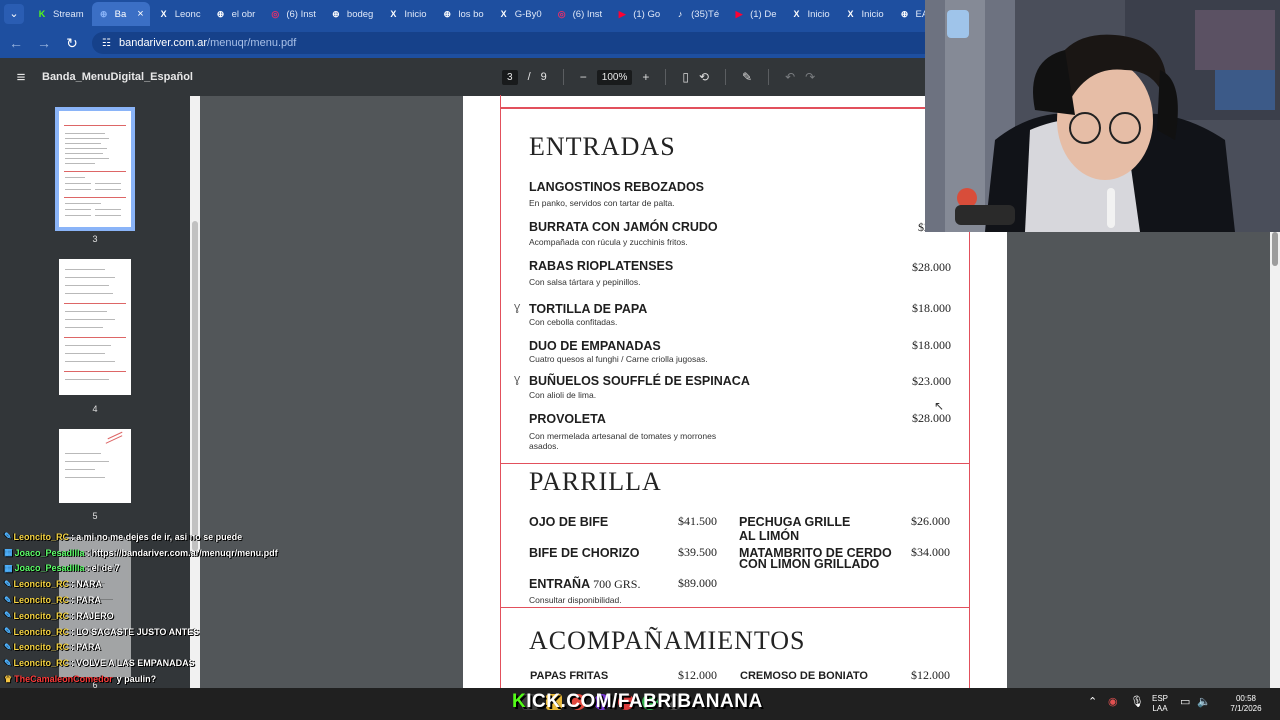 The width and height of the screenshot is (1280, 720). What do you see at coordinates (705, 14) in the screenshot?
I see `tab-label: (35)Té` at bounding box center [705, 14].